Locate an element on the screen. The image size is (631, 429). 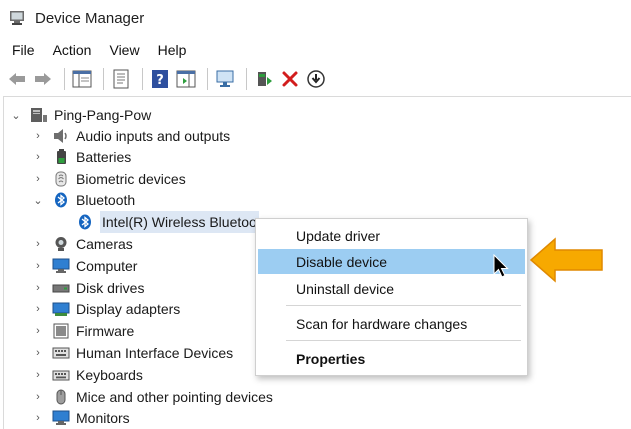
category-label: Human Interface Devices is located at coordinates (155, 353).